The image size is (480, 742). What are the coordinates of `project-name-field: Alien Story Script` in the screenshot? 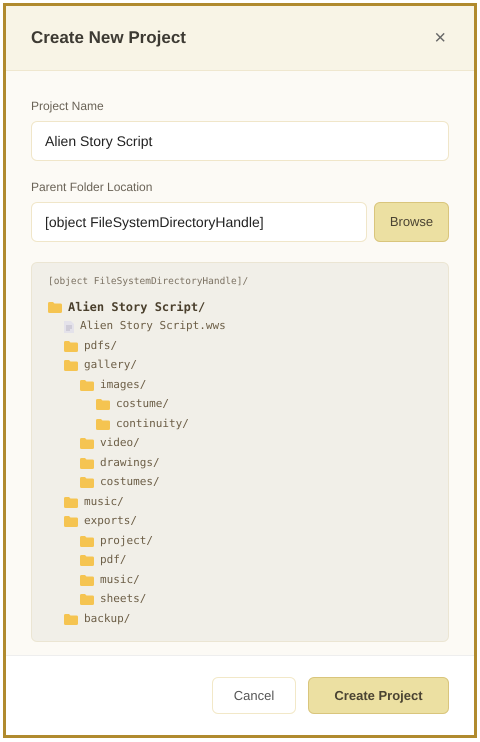 It's located at (240, 141).